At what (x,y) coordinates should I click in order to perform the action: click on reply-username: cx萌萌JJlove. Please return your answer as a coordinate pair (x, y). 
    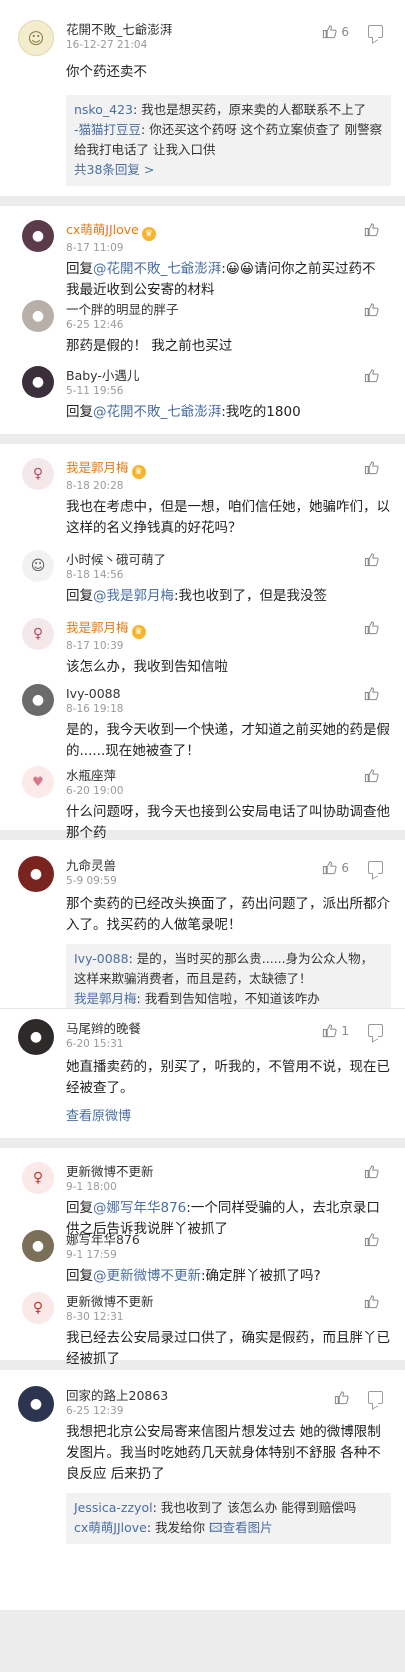
    Looking at the image, I should click on (110, 1527).